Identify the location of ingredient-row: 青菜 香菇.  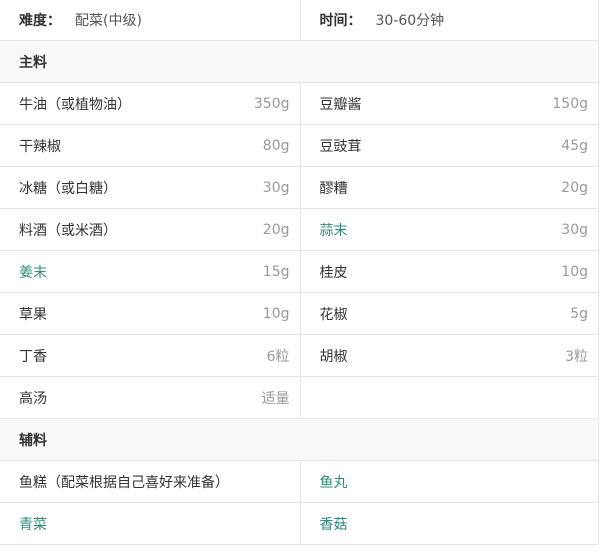
(299, 524).